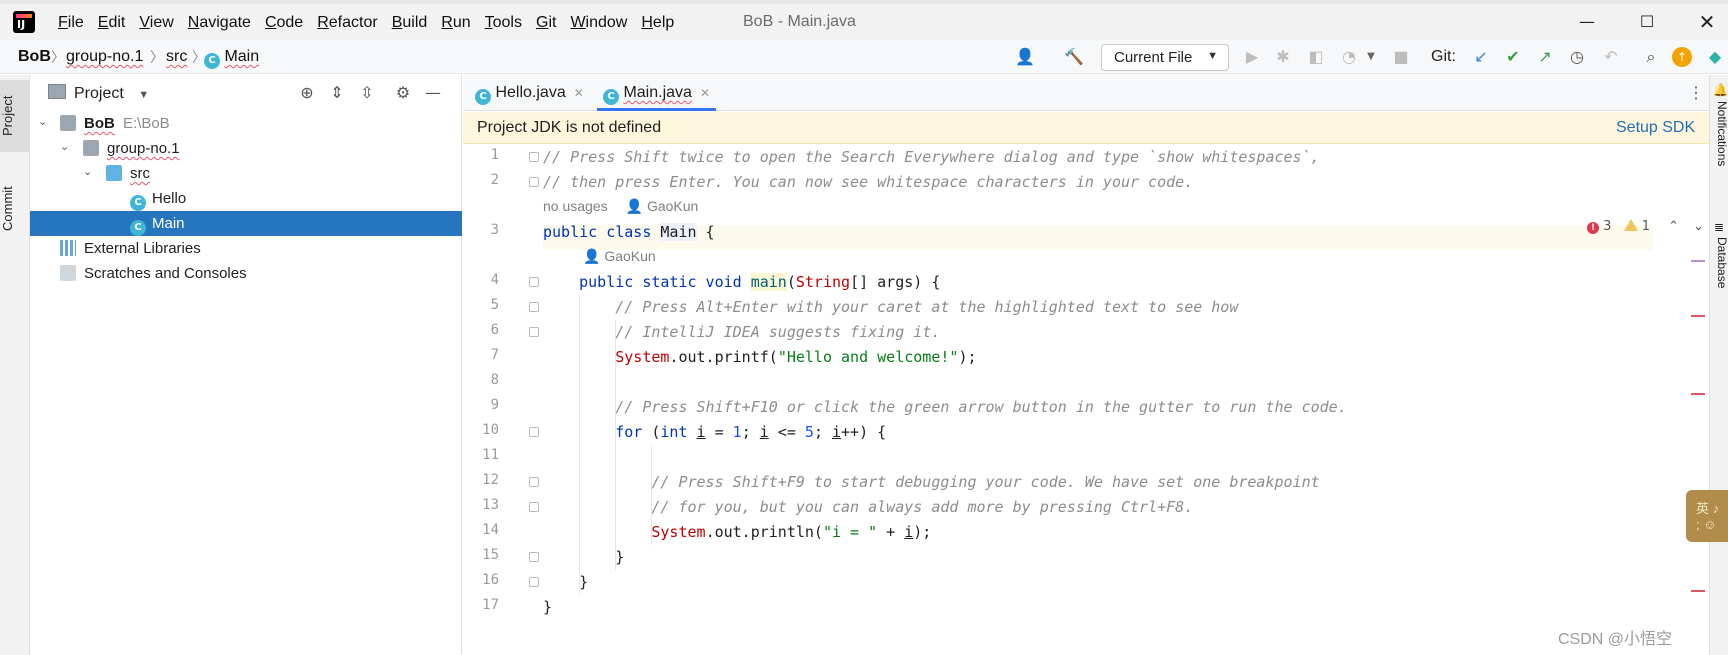  Describe the element at coordinates (1577, 57) in the screenshot. I see `history-icon: ◷` at that location.